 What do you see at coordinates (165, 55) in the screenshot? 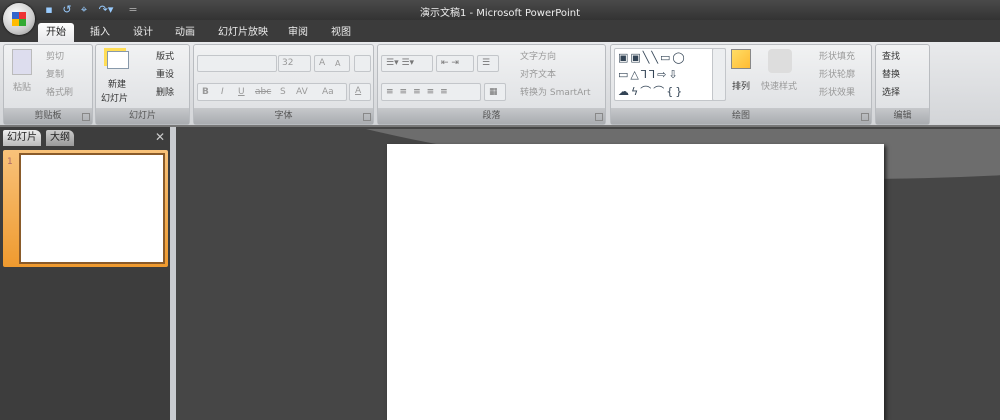
I see `layout-button: 版式` at bounding box center [165, 55].